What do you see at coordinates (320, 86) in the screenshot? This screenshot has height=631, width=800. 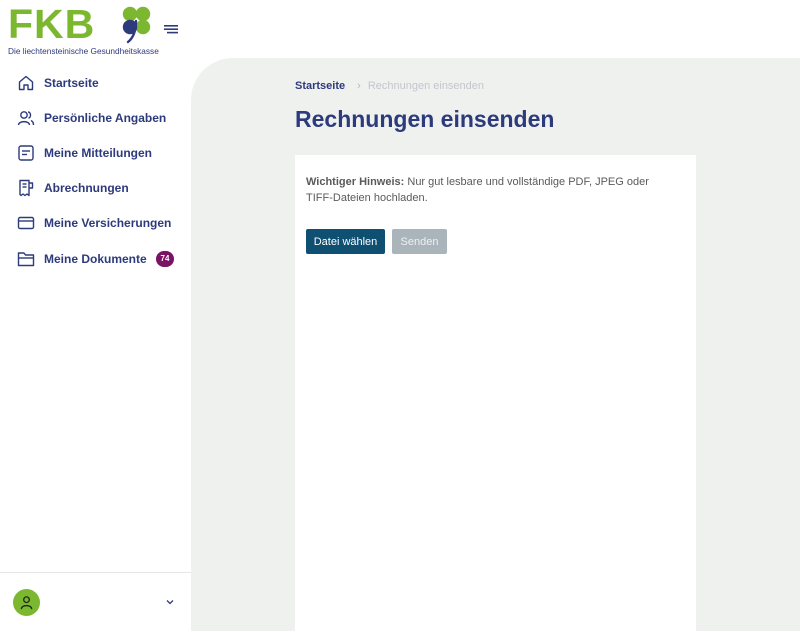 I see `breadcrumb-home-link: Startseite` at bounding box center [320, 86].